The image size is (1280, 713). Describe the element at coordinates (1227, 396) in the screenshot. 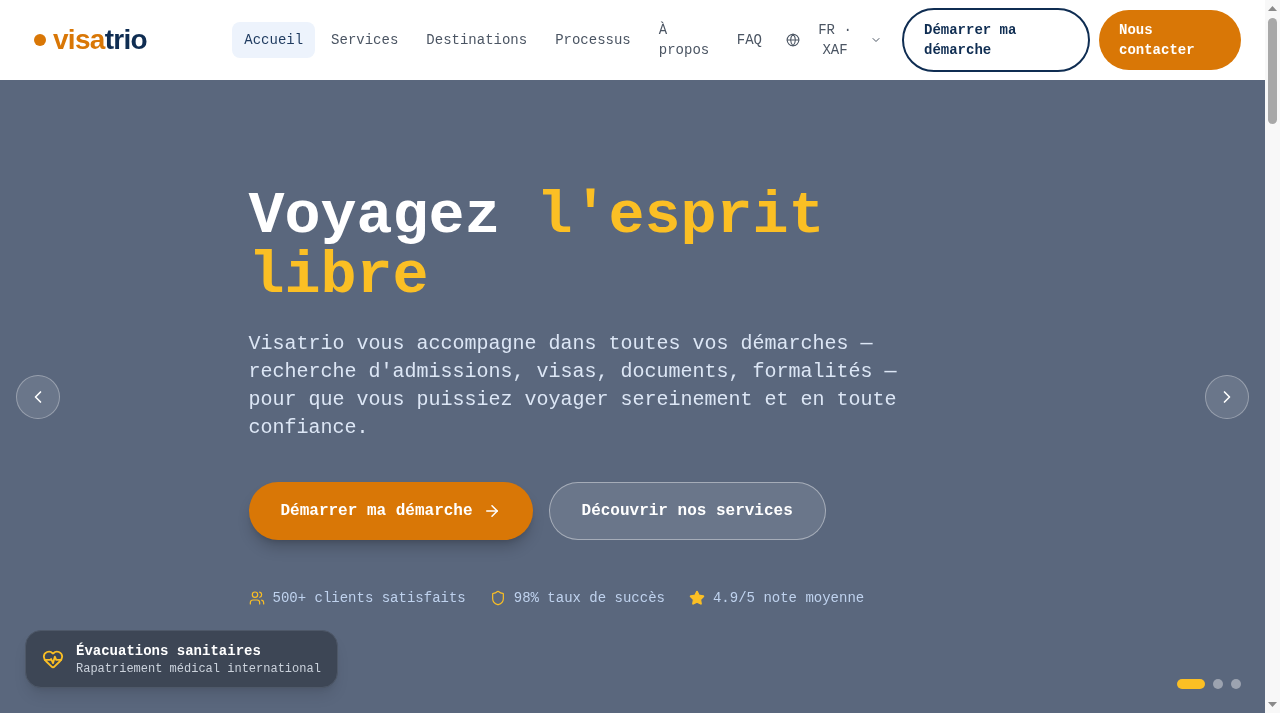

I see `next-slide-button` at that location.